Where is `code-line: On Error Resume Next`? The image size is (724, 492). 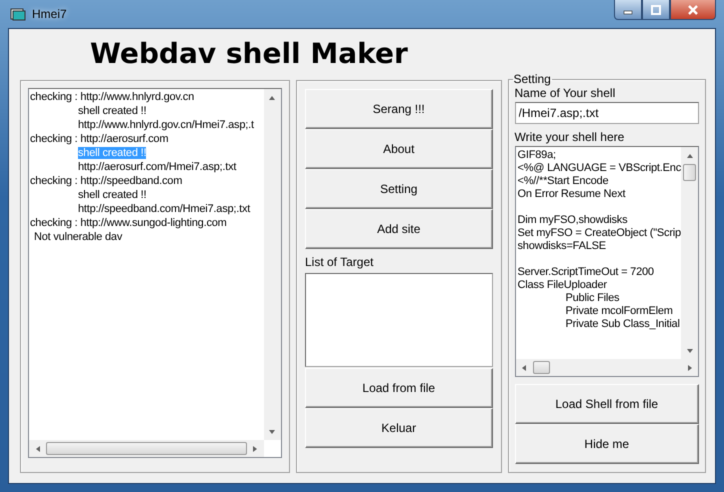 code-line: On Error Resume Next is located at coordinates (572, 194).